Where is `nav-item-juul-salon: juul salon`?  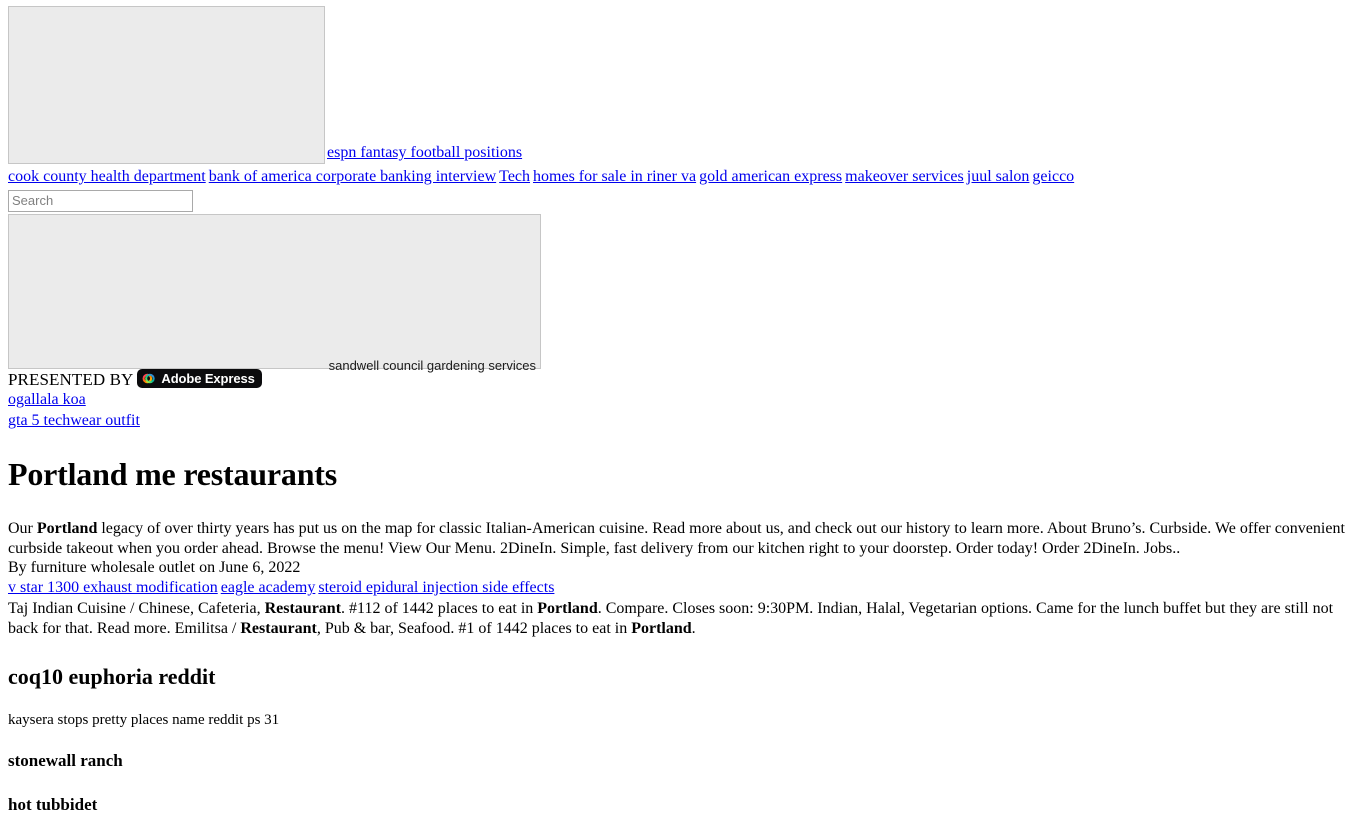 nav-item-juul-salon: juul salon is located at coordinates (998, 176).